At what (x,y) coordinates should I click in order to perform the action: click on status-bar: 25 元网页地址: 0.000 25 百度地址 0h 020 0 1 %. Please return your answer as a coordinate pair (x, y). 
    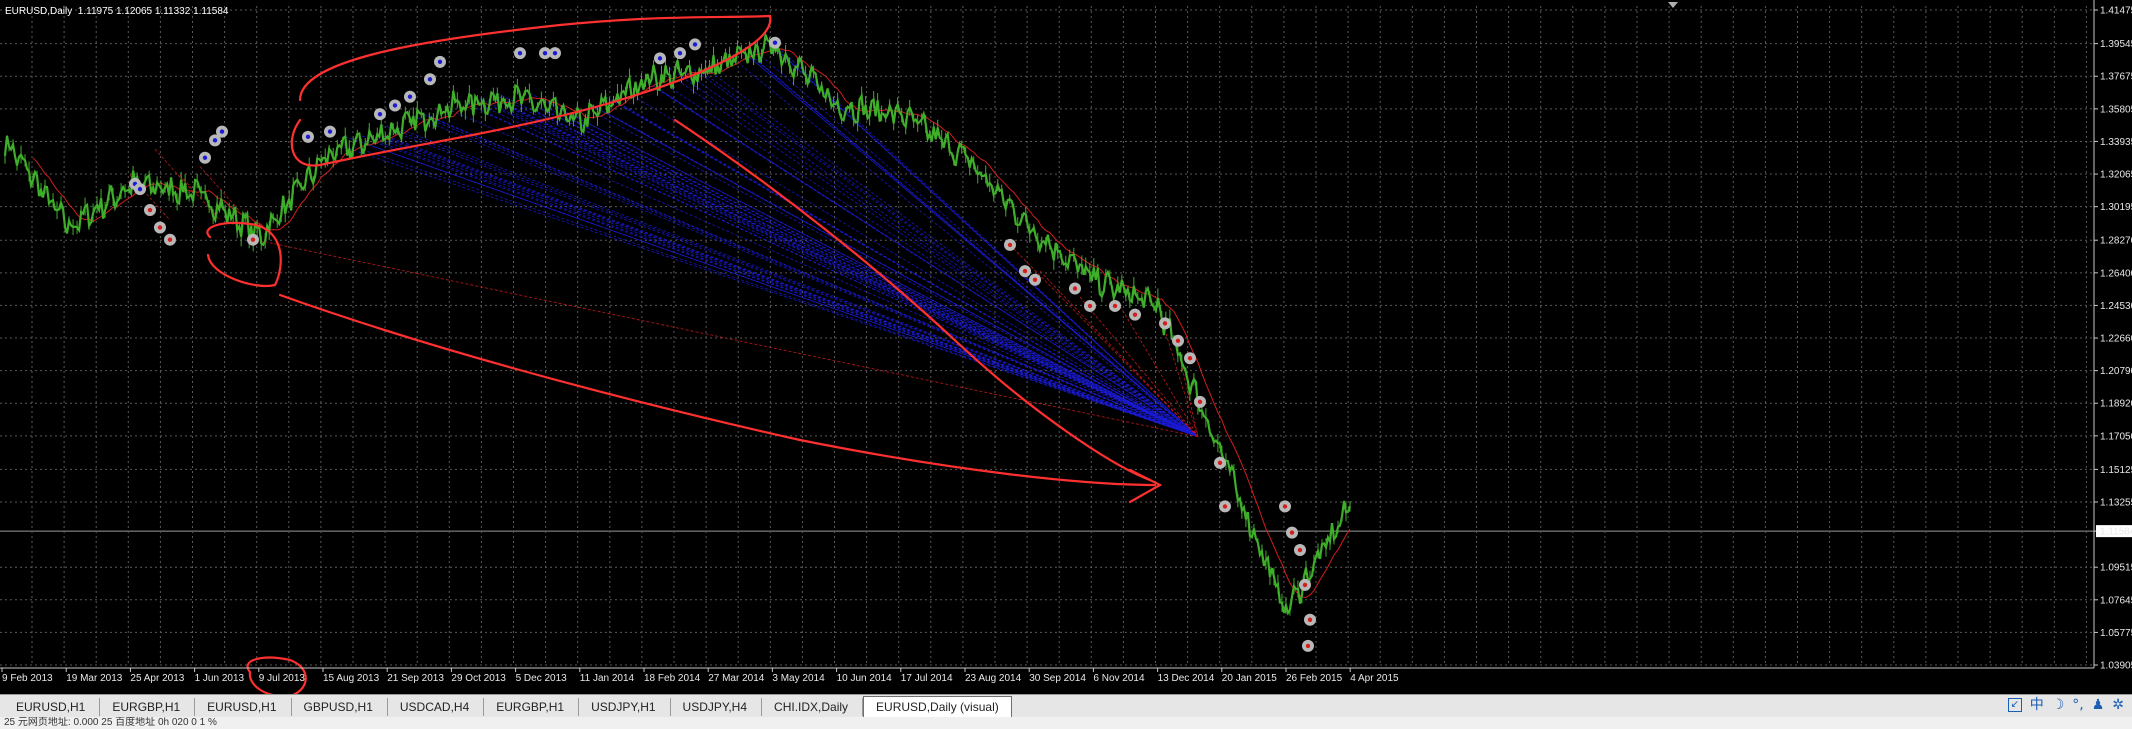
    Looking at the image, I should click on (1066, 723).